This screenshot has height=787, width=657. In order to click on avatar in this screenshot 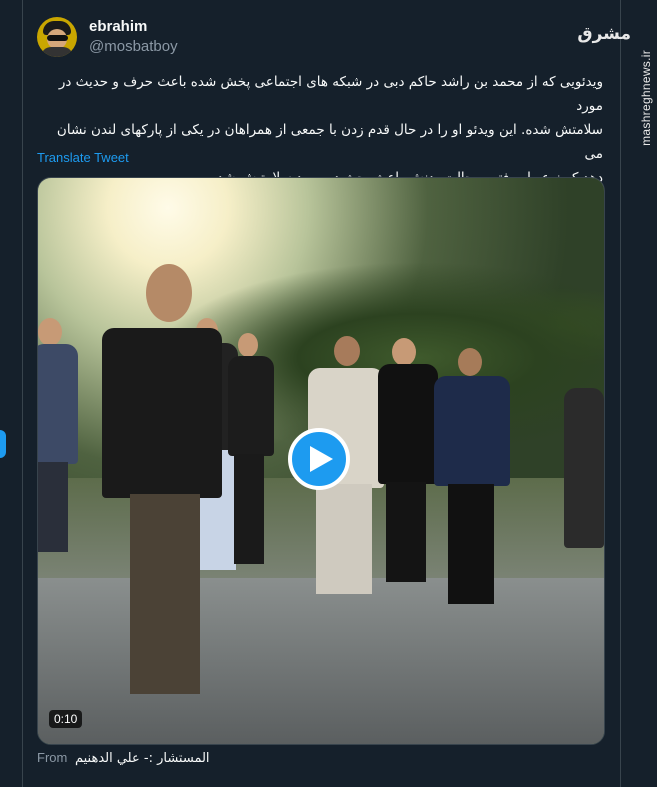, I will do `click(57, 37)`.